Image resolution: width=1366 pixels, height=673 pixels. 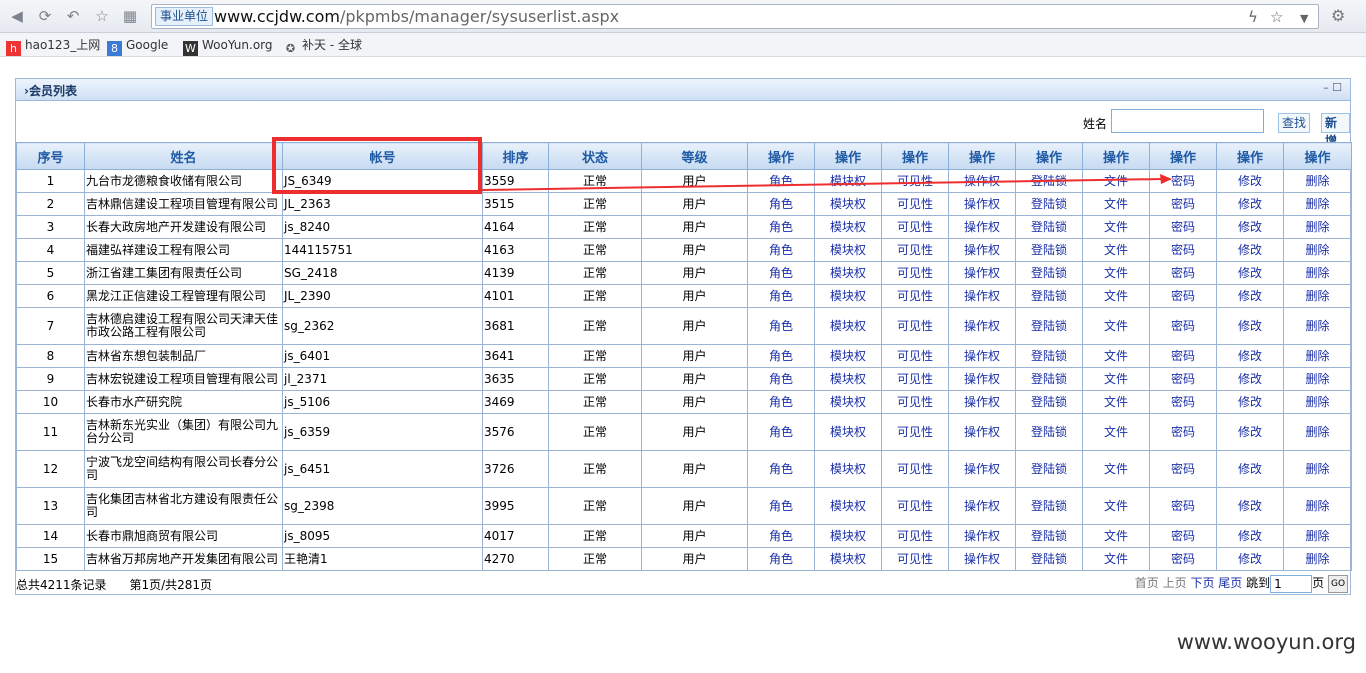 What do you see at coordinates (1202, 583) in the screenshot?
I see `next-page-link: 下页` at bounding box center [1202, 583].